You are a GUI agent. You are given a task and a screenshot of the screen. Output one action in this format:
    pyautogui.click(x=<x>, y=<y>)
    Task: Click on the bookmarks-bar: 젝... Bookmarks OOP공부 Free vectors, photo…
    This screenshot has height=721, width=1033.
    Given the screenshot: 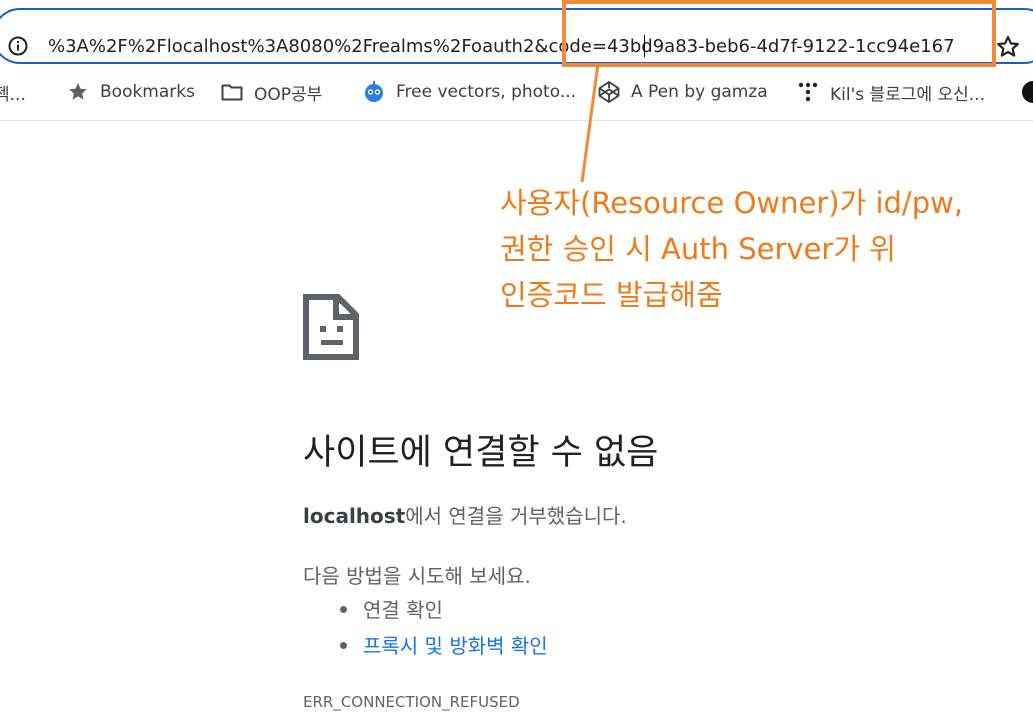 What is the action you would take?
    pyautogui.click(x=516, y=96)
    